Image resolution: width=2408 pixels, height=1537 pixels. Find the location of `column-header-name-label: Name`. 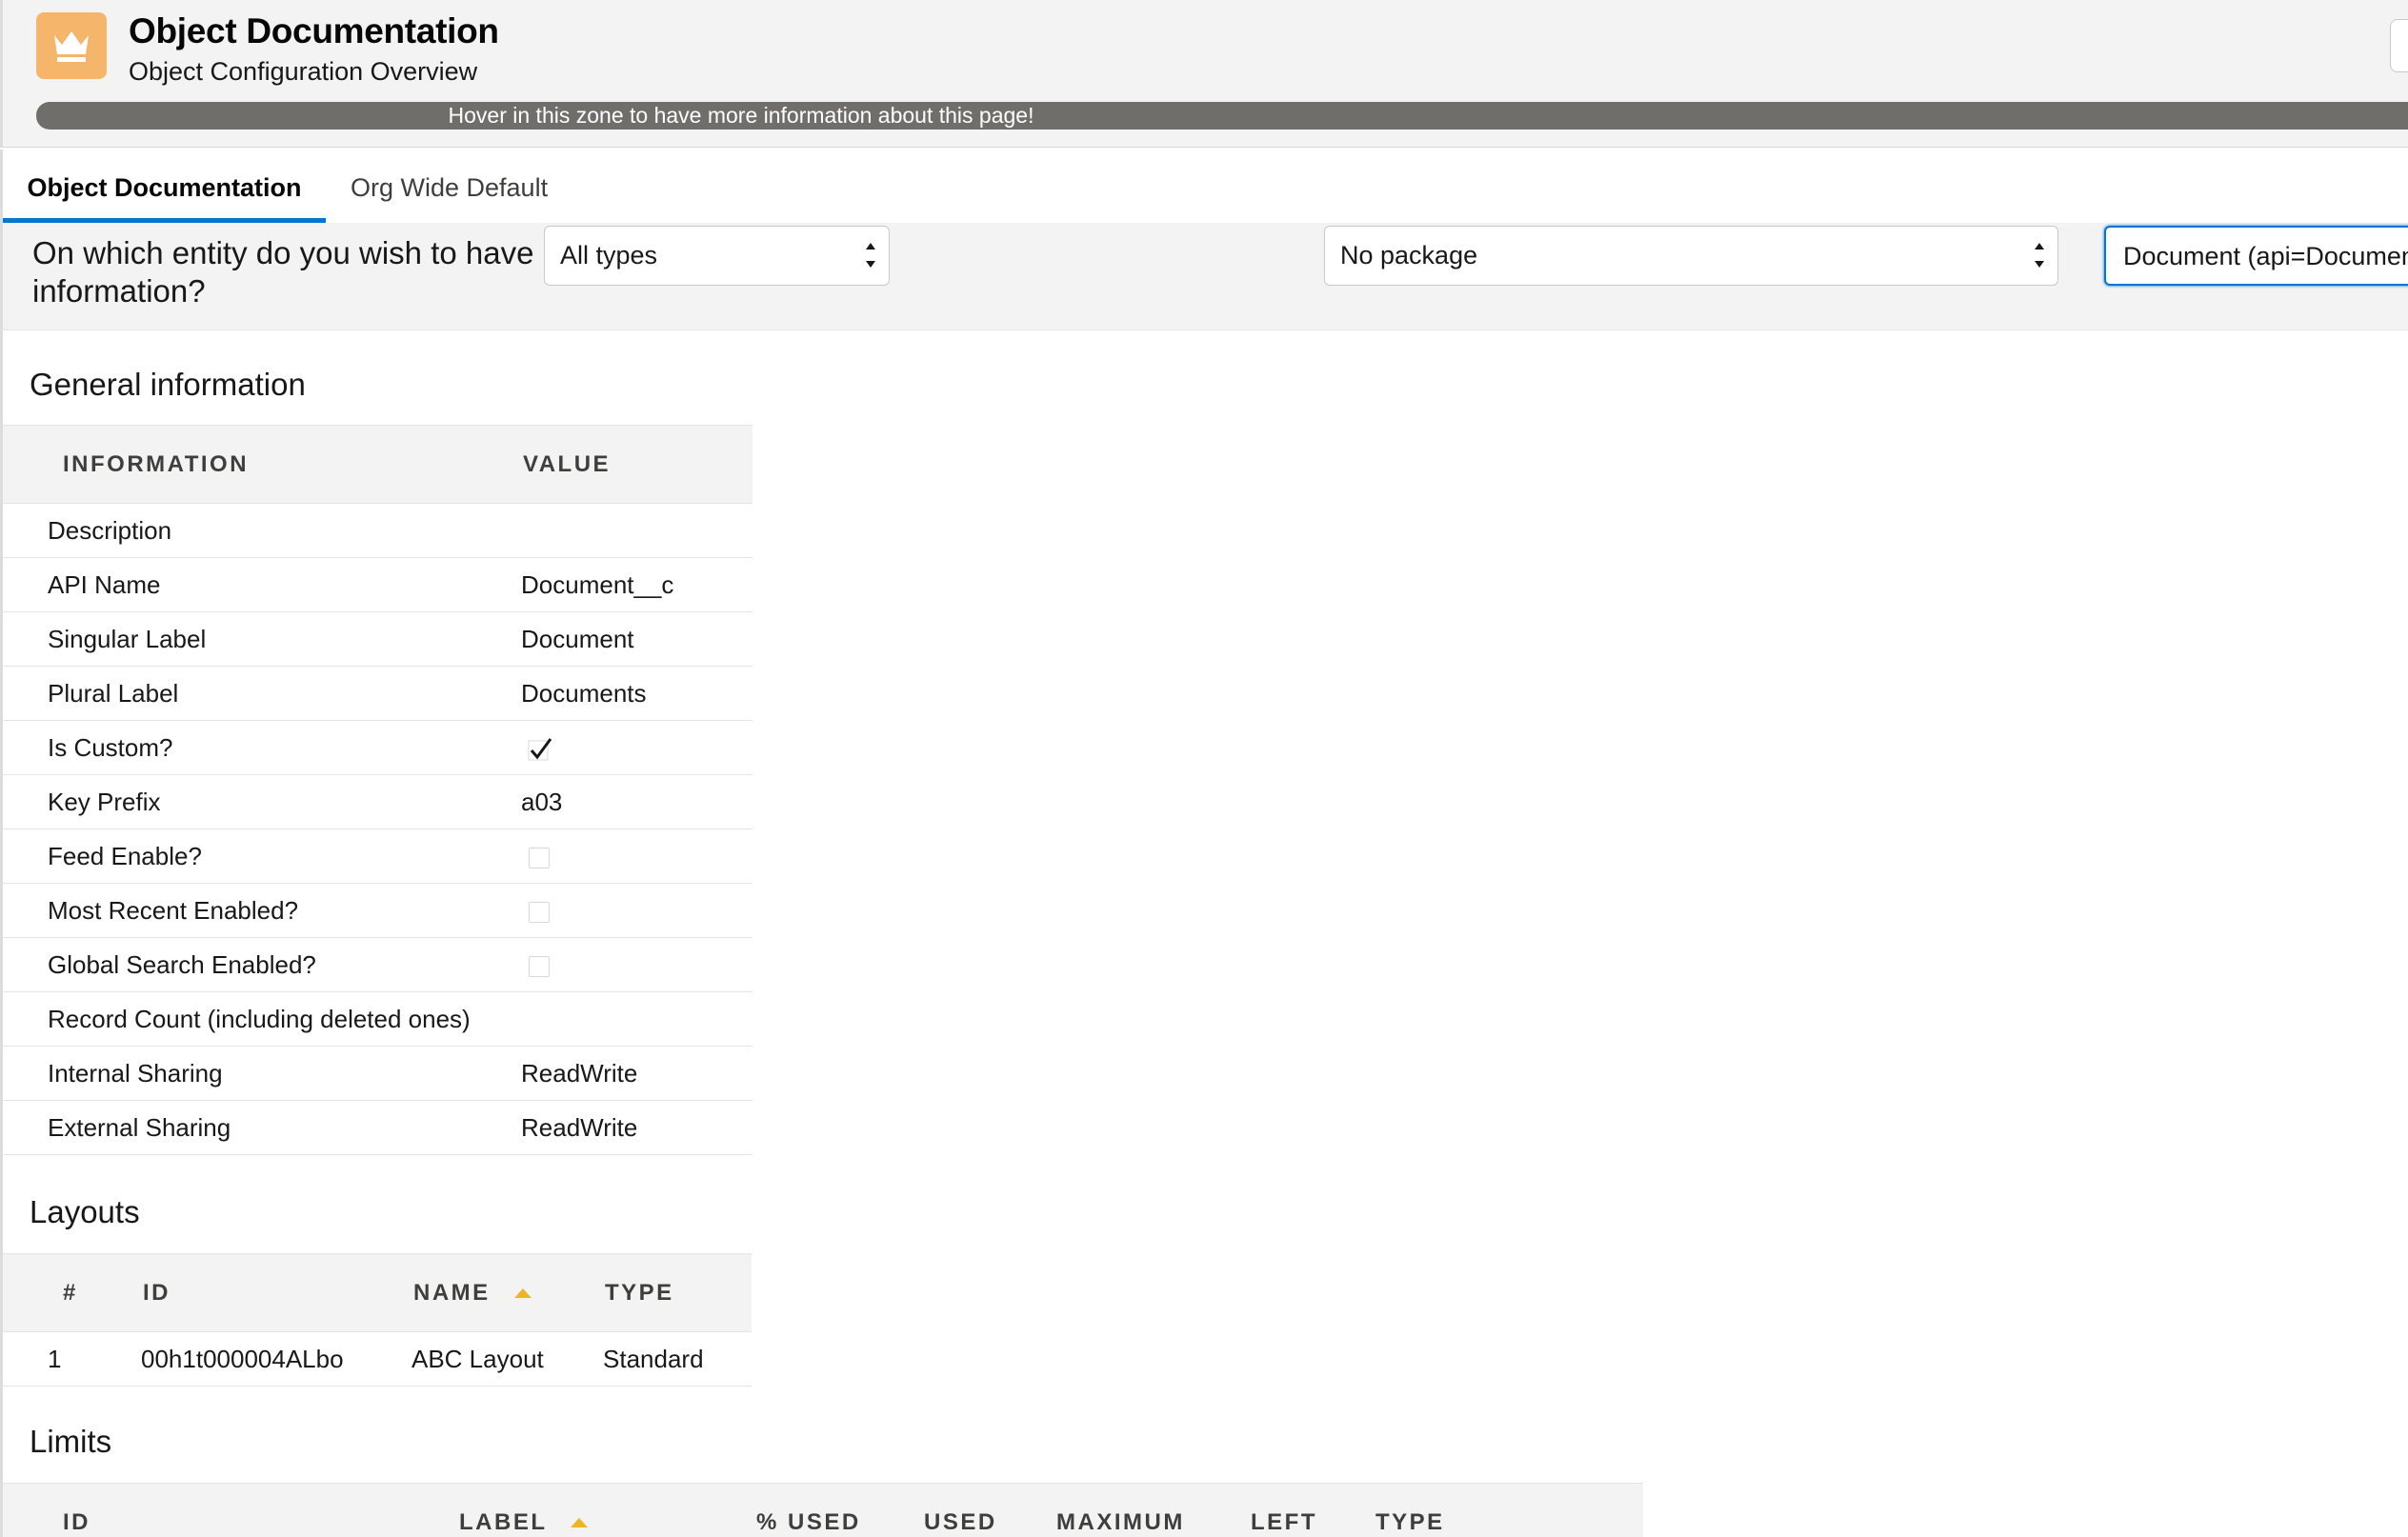

column-header-name-label: Name is located at coordinates (452, 1292).